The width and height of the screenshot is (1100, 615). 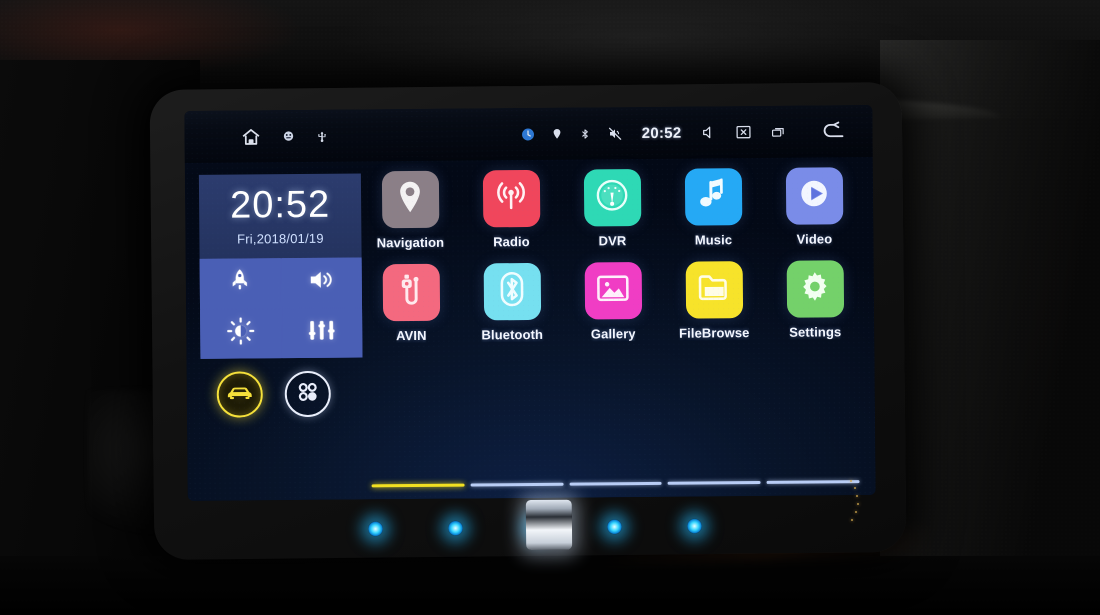 I want to click on app-label-music: Music, so click(x=713, y=240).